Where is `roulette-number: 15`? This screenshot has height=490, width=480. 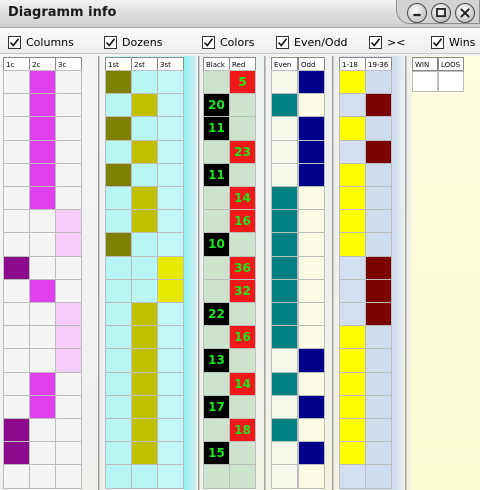 roulette-number: 15 is located at coordinates (216, 453).